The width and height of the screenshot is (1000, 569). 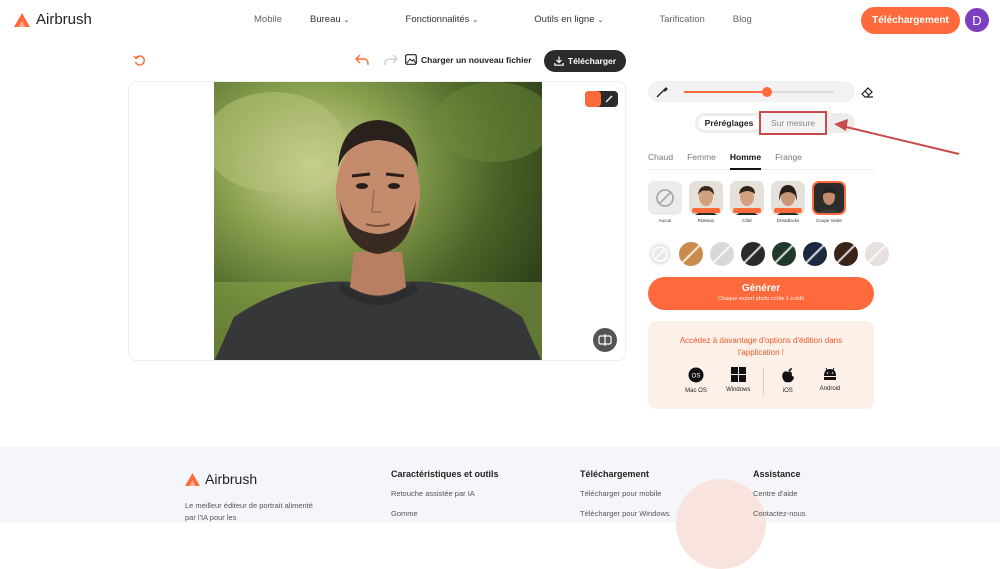 I want to click on footer-link: Centre d'aide, so click(x=779, y=493).